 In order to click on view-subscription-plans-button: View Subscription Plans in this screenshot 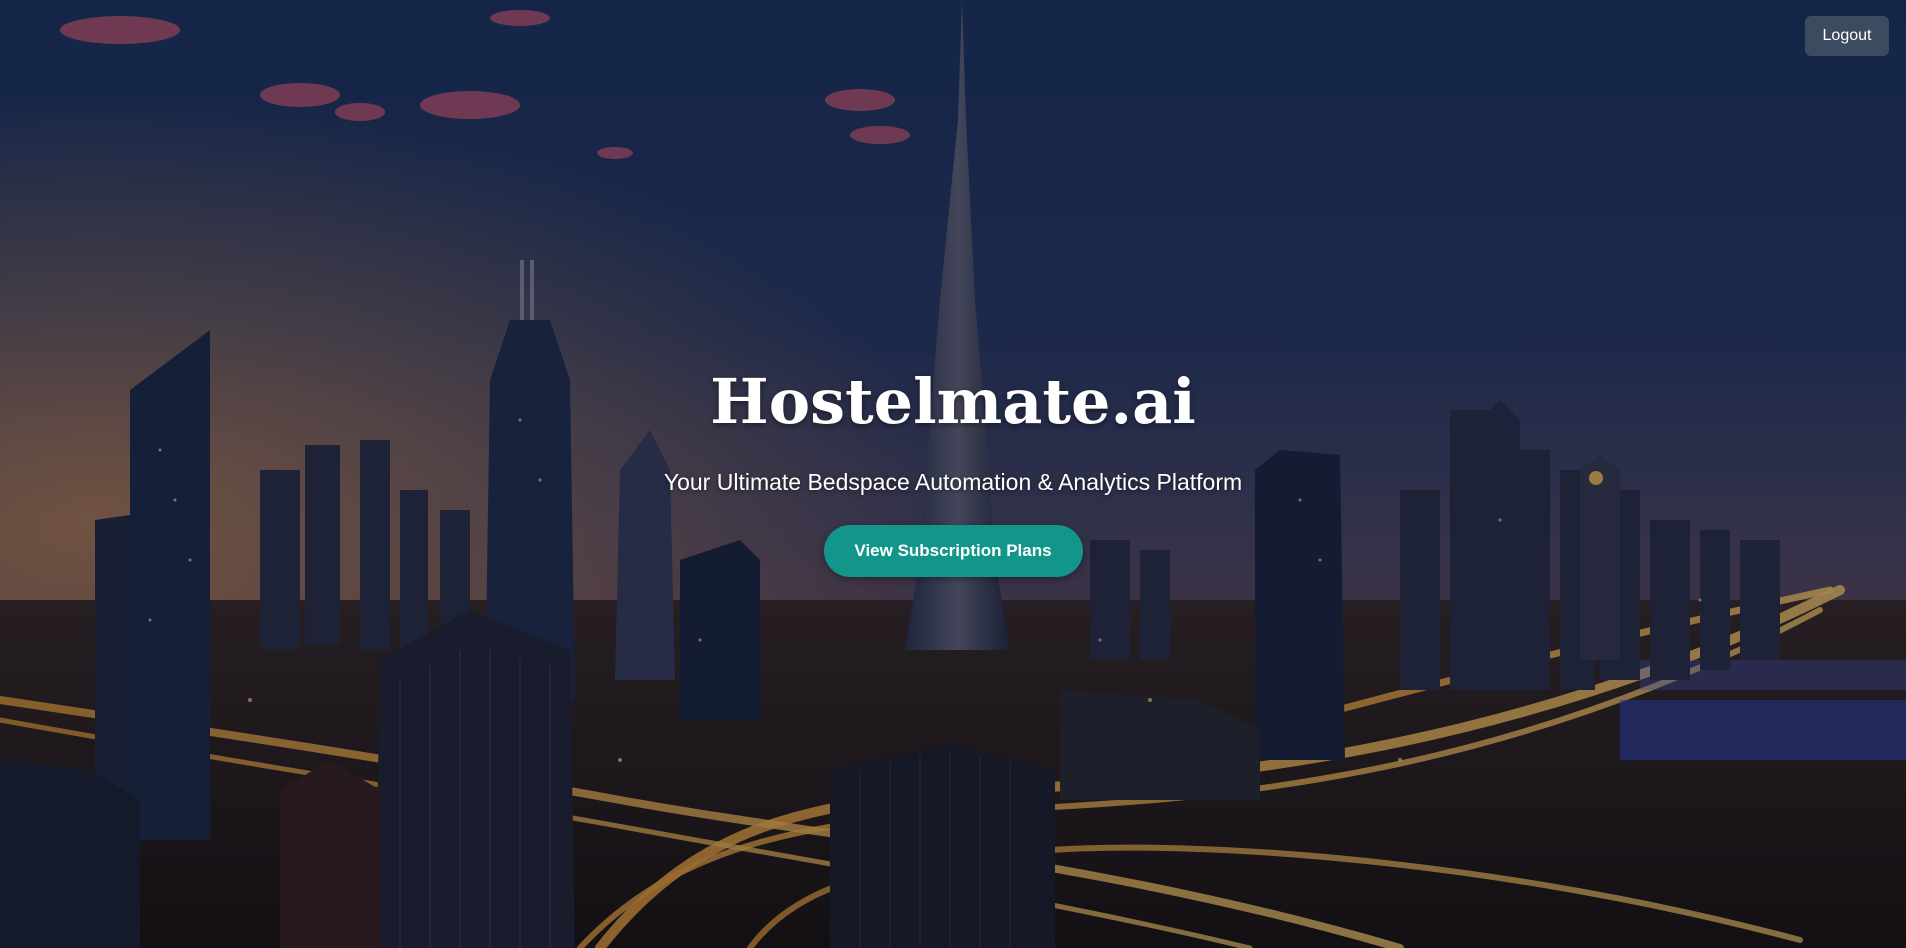, I will do `click(953, 551)`.